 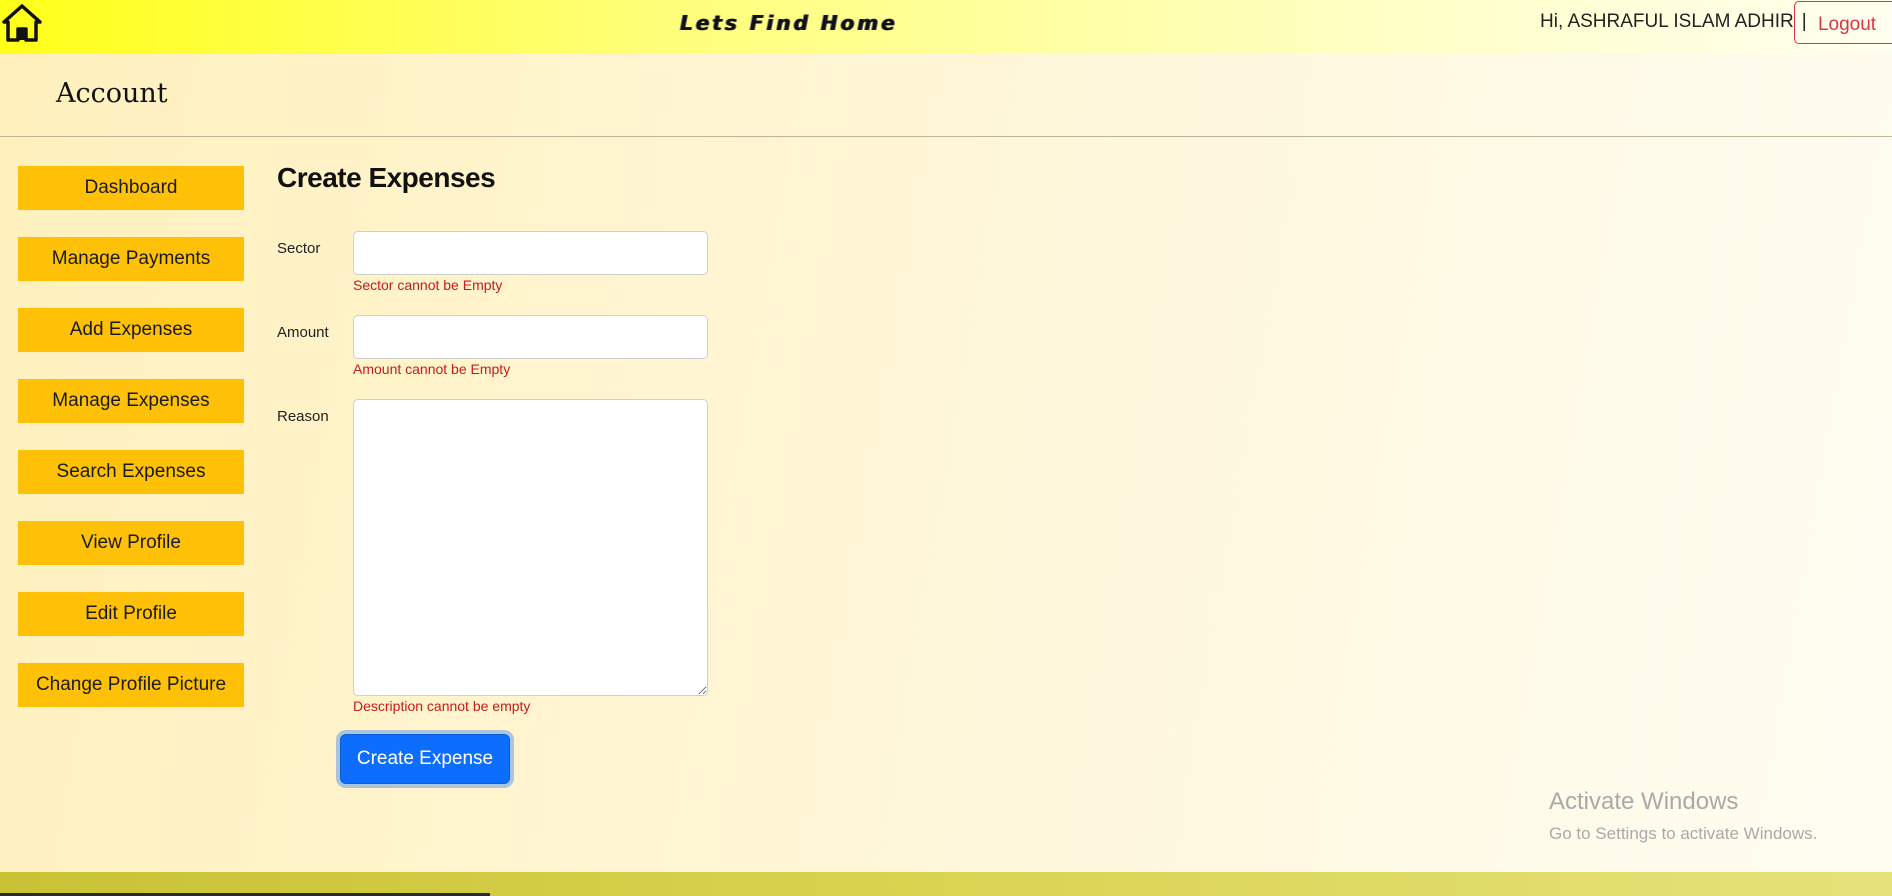 I want to click on reason-textarea, so click(x=530, y=547).